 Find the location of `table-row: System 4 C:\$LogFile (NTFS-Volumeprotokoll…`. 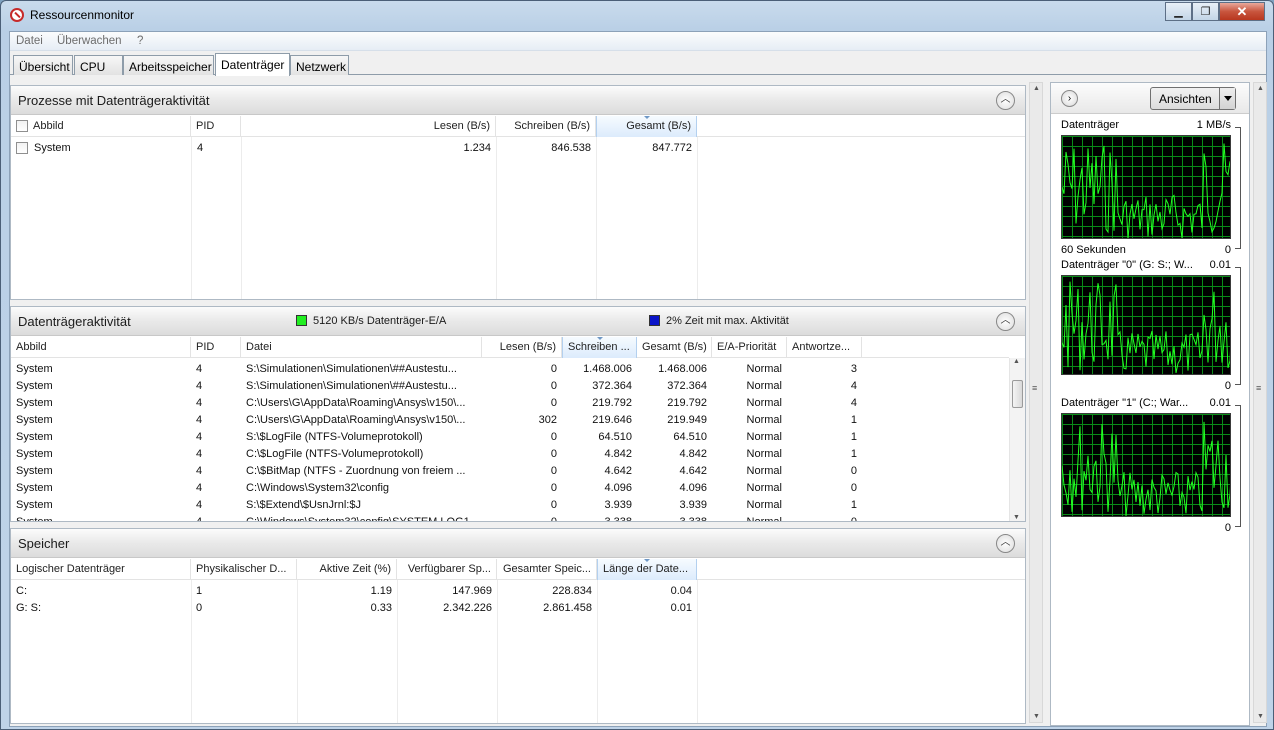

table-row: System 4 C:\$LogFile (NTFS-Volumeprotokoll… is located at coordinates (510, 454).